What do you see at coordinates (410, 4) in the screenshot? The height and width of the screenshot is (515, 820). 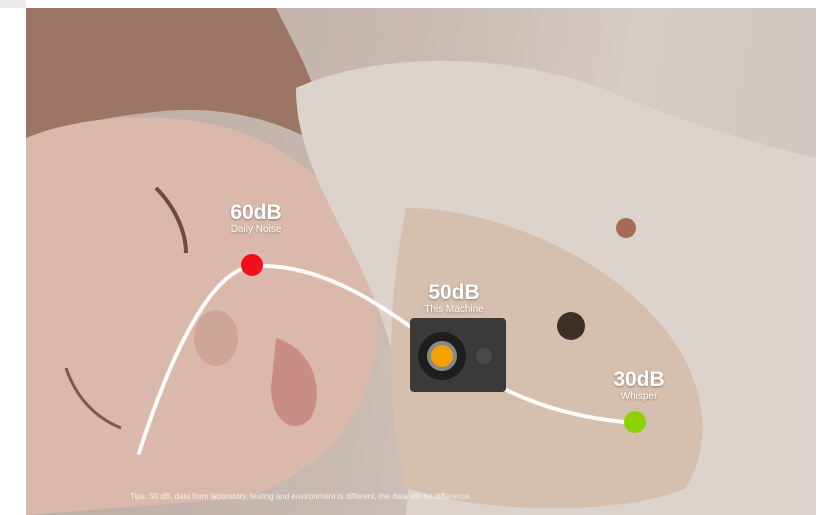 I see `top-strip` at bounding box center [410, 4].